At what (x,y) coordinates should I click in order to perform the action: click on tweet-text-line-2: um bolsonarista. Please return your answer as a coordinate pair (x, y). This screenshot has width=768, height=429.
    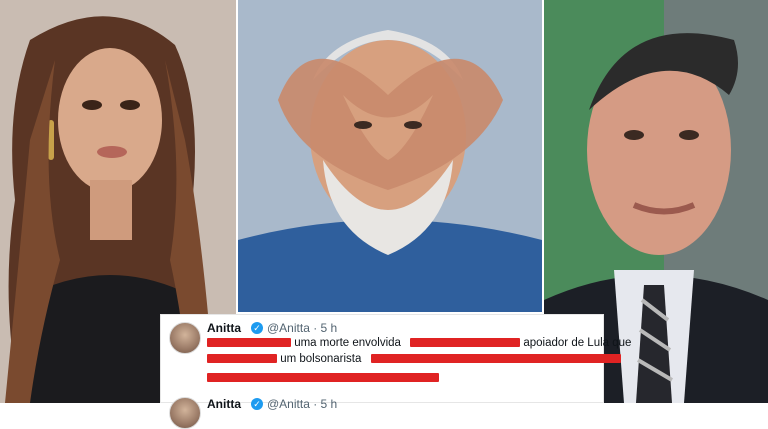
    Looking at the image, I should click on (414, 359).